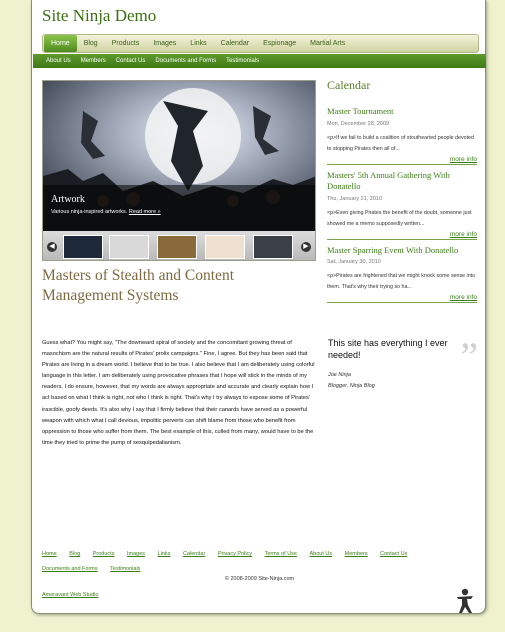 The height and width of the screenshot is (632, 505). I want to click on main-nav-espionage: Espionage, so click(279, 43).